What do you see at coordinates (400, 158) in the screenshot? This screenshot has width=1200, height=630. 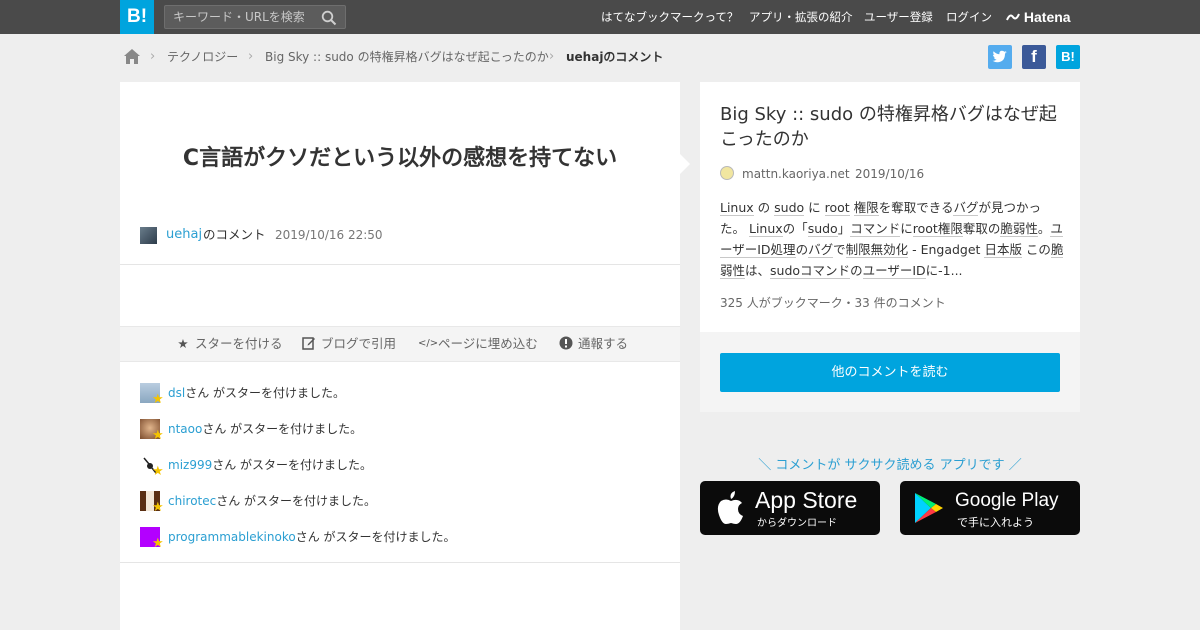 I see `comment-text: C言語がクソだという以外の感想を持てない` at bounding box center [400, 158].